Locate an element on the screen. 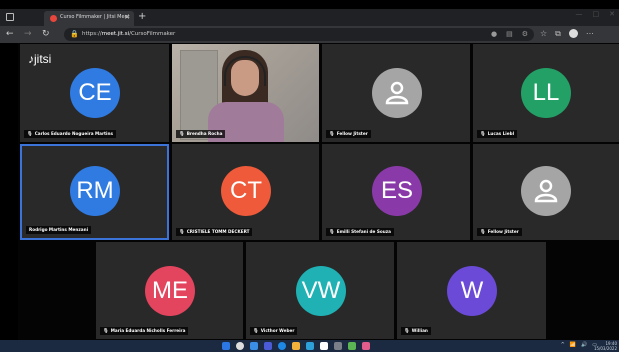 This screenshot has width=619, height=352. video-feed is located at coordinates (245, 93).